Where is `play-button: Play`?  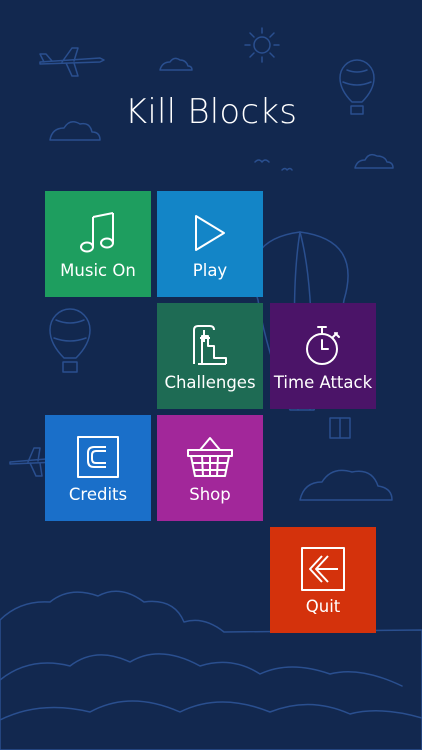
play-button: Play is located at coordinates (210, 244).